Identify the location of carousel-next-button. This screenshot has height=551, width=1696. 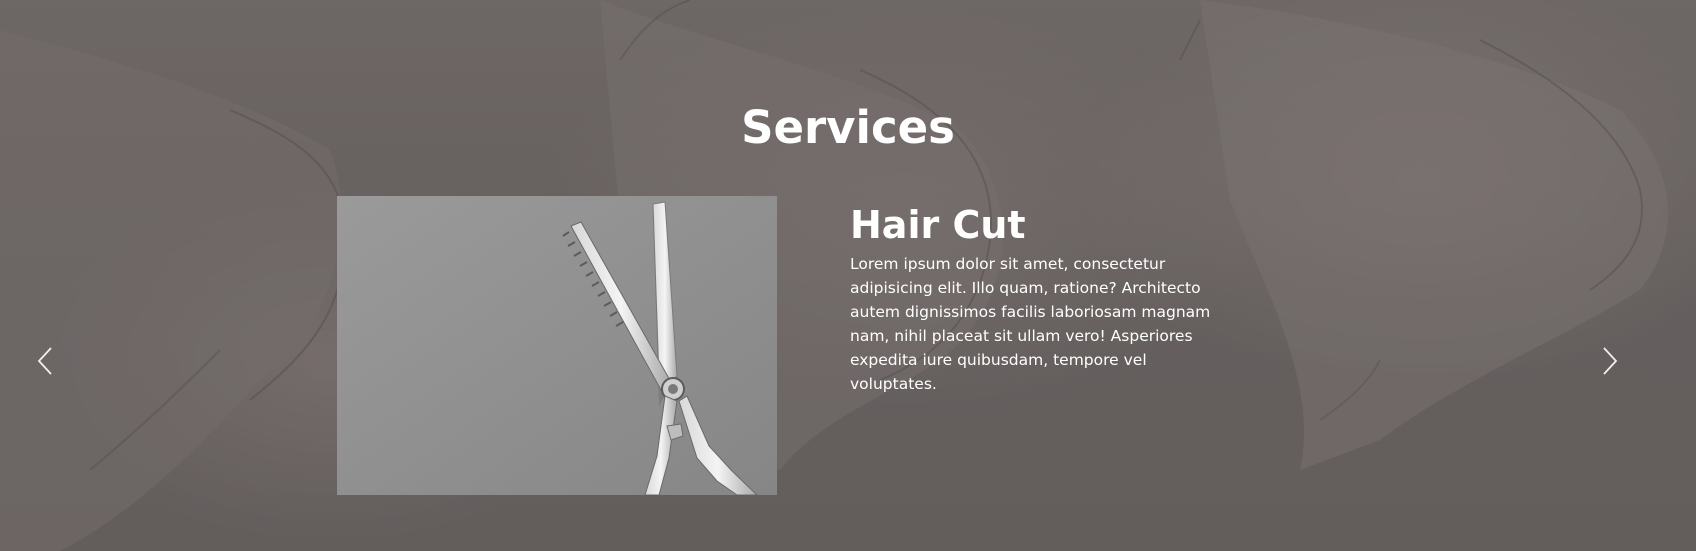
(1610, 361).